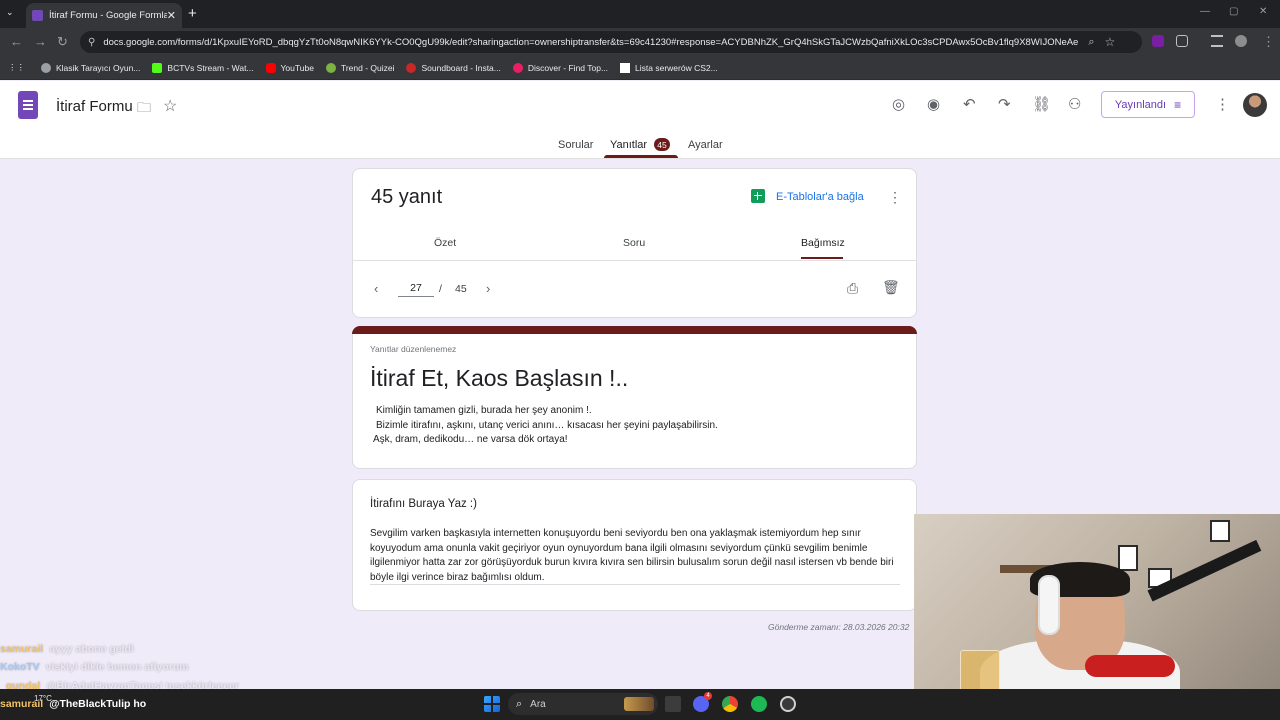  I want to click on extension-icon, so click(1158, 41).